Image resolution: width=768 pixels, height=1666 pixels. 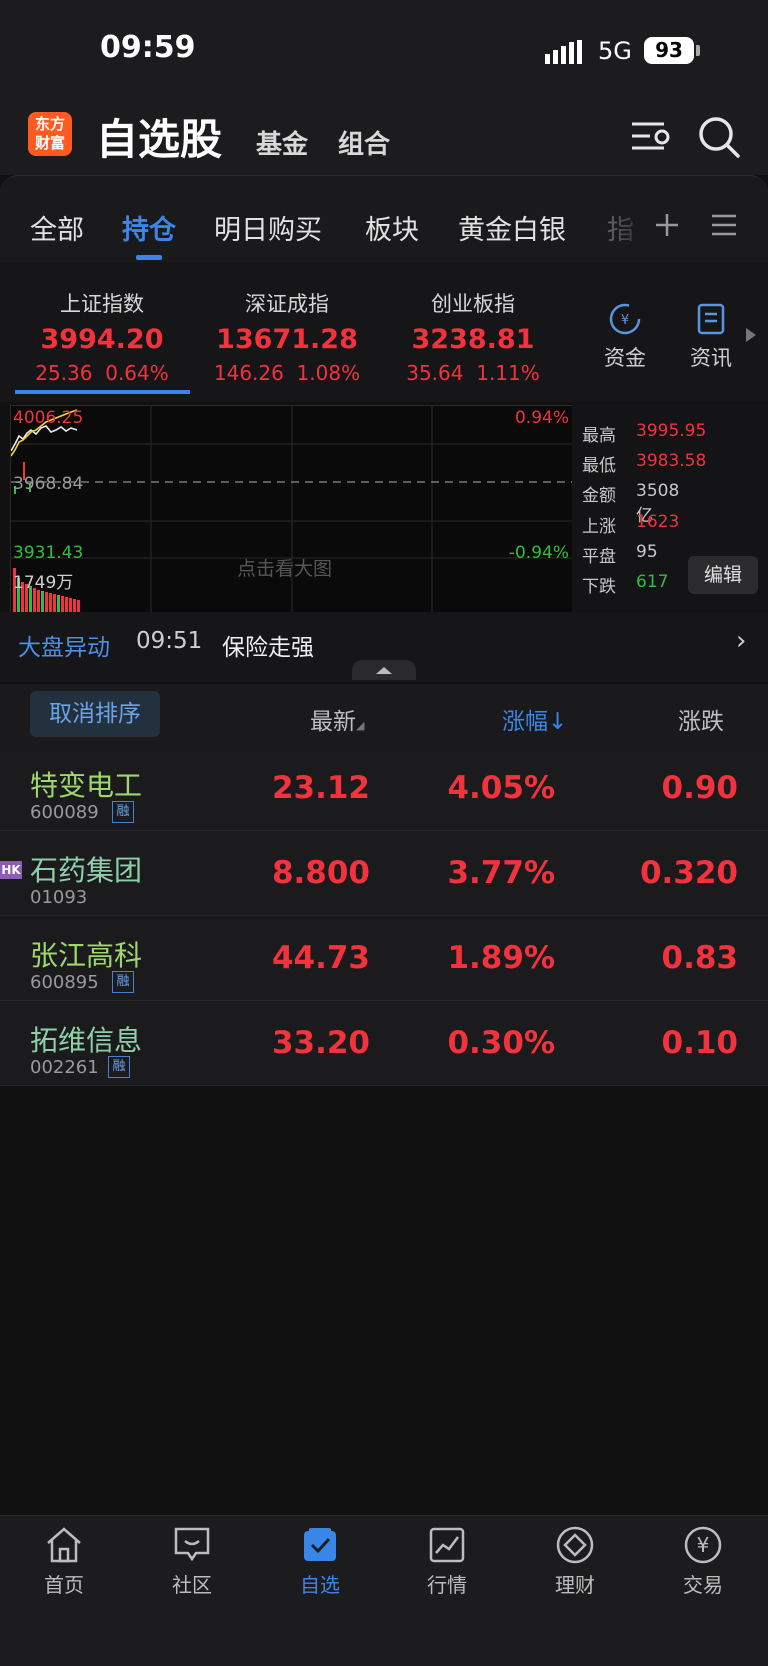 I want to click on active-tab-indicator, so click(x=149, y=257).